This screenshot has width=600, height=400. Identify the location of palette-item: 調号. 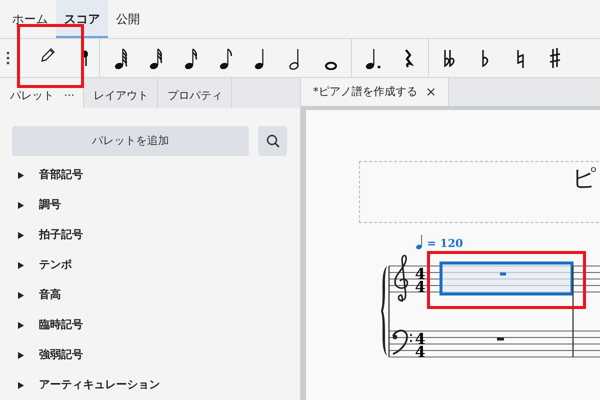
(150, 205).